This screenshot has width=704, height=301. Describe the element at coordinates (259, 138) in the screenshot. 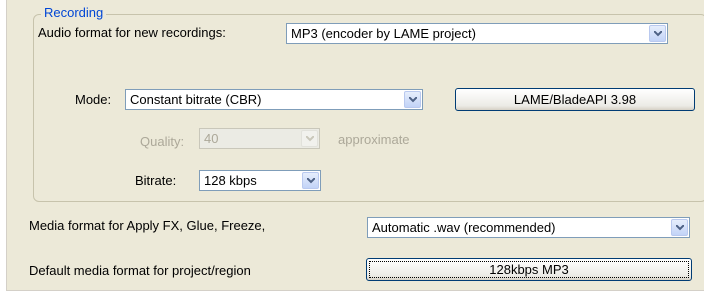

I see `quality-select: 40` at that location.